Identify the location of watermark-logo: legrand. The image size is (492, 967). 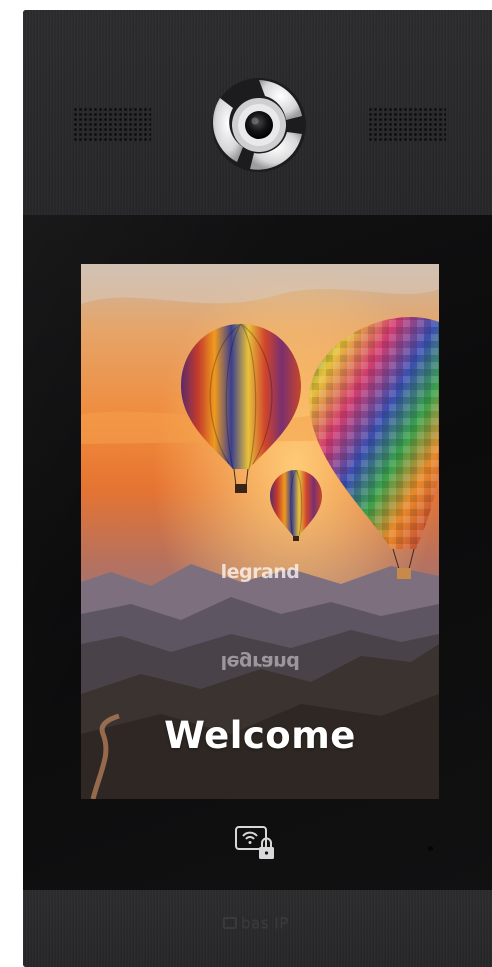
(260, 572).